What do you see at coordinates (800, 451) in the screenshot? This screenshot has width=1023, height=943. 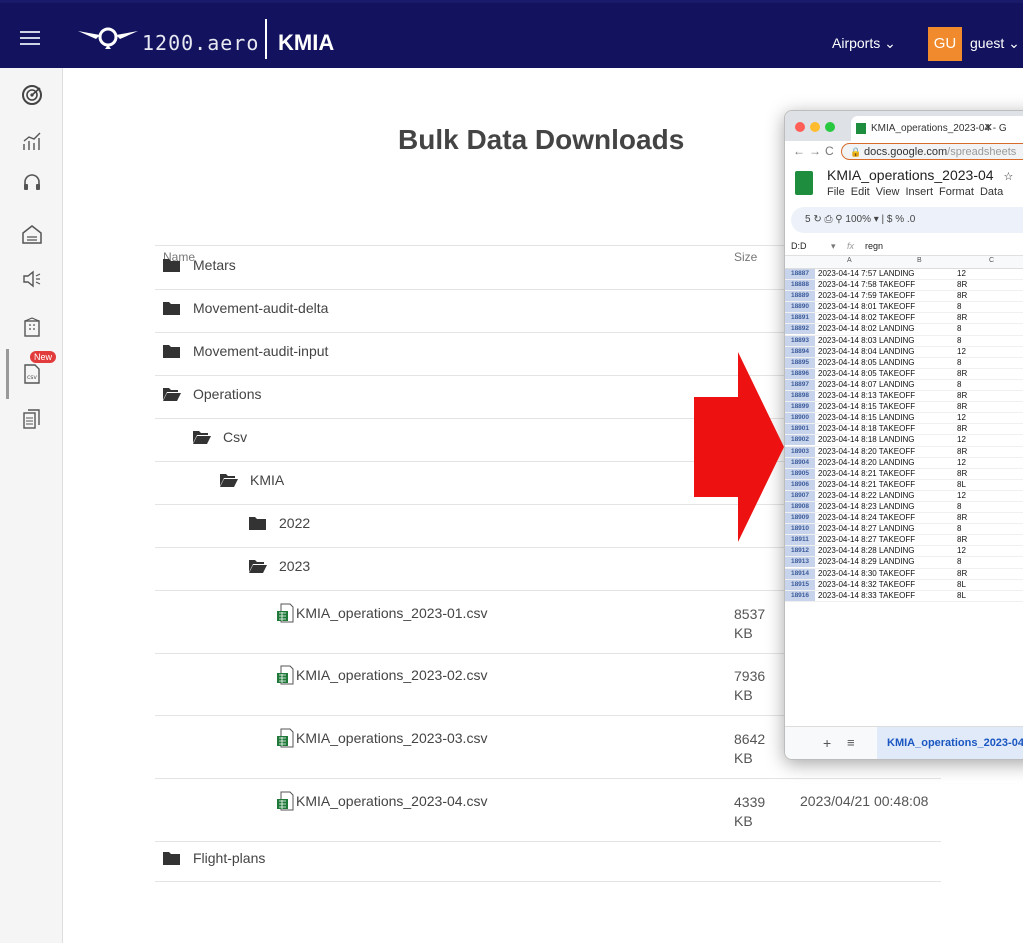 I see `row-number: 18903` at bounding box center [800, 451].